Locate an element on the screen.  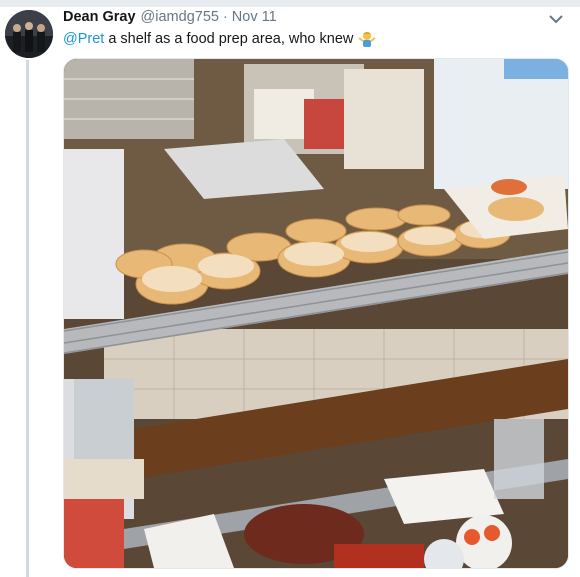
thread-connector-line is located at coordinates (27, 318).